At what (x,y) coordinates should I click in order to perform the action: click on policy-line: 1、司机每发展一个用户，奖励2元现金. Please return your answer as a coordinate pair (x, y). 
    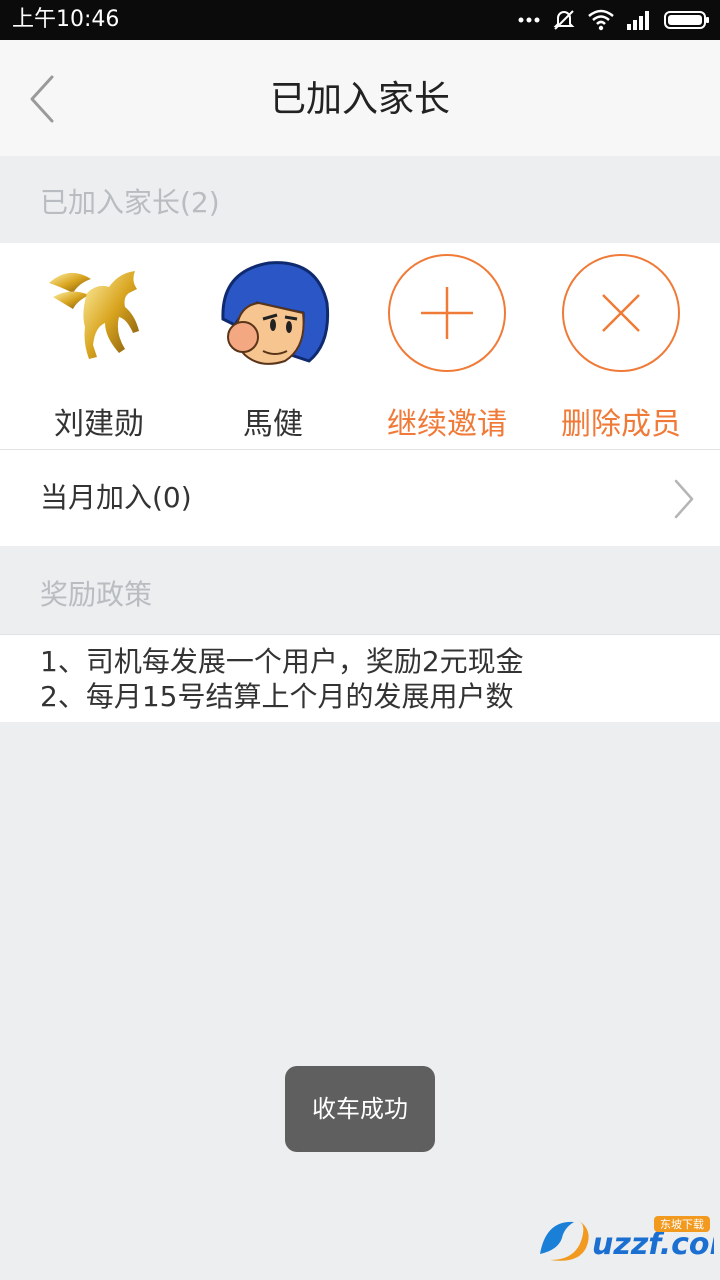
    Looking at the image, I should click on (282, 661).